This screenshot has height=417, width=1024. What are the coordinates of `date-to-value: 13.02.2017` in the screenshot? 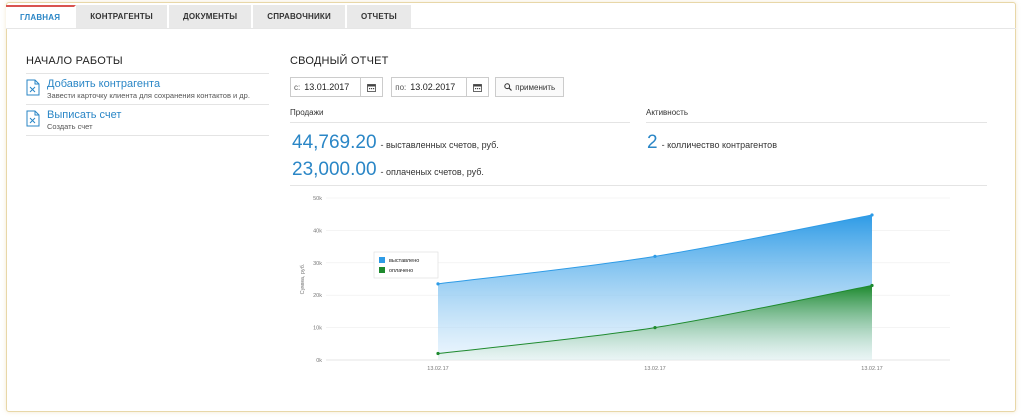 It's located at (438, 87).